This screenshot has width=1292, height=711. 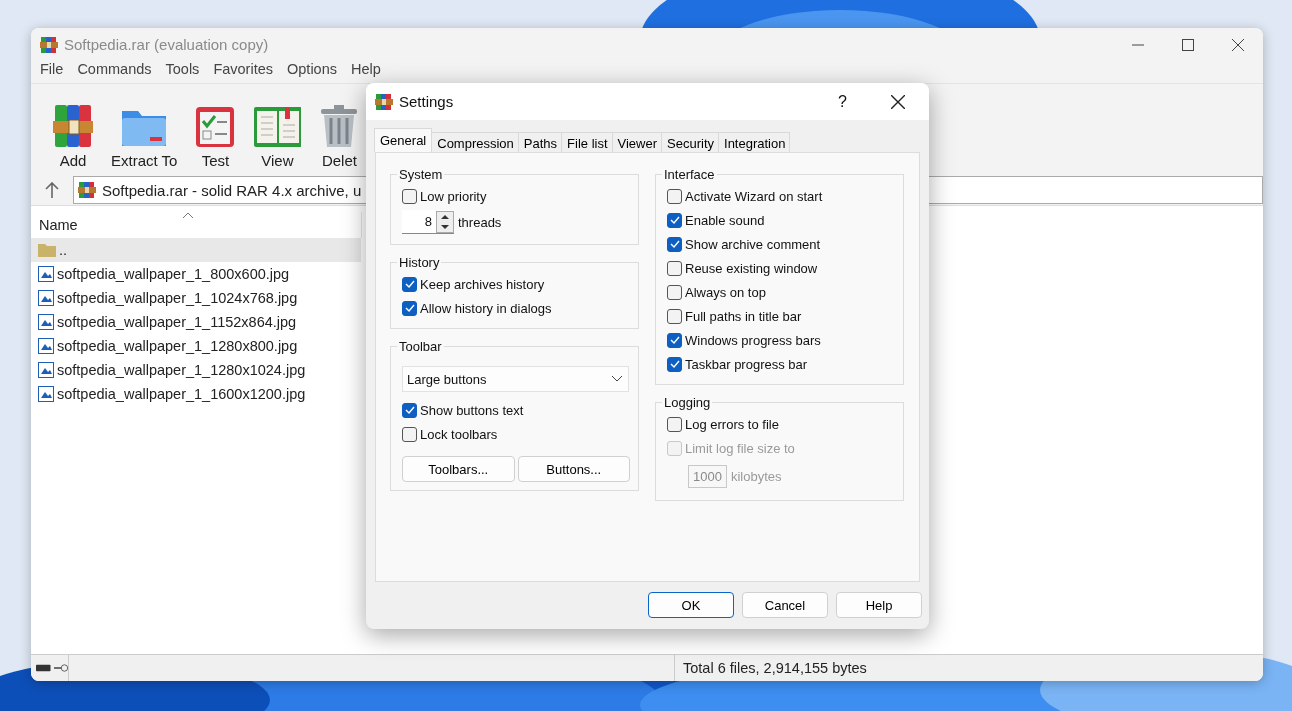 I want to click on window-title: Softpedia.rar (evaluation copy), so click(x=167, y=44).